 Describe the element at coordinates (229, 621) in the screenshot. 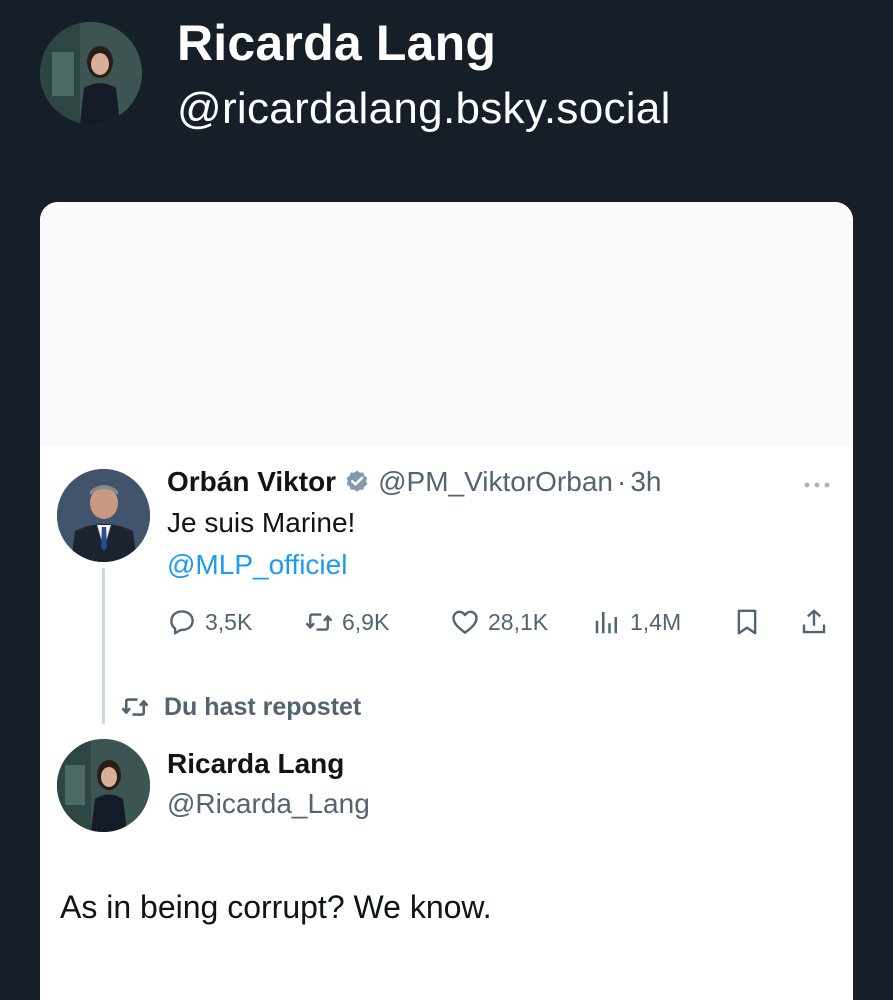

I see `reply-count: 3,5K` at that location.